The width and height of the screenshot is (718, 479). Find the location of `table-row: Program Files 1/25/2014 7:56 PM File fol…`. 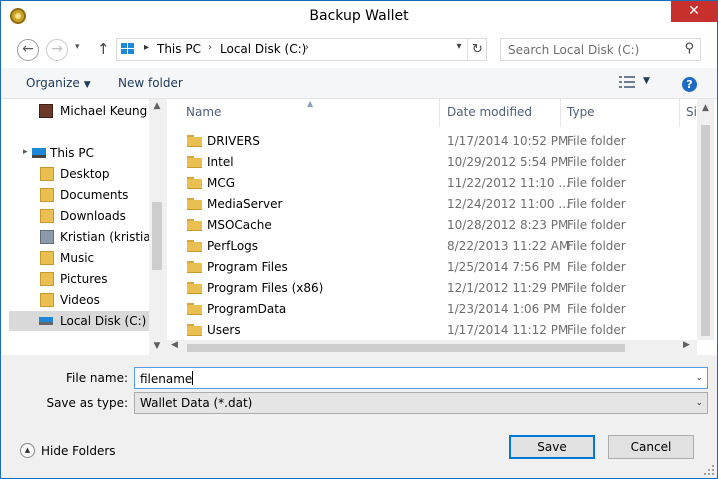

table-row: Program Files 1/25/2014 7:56 PM File fol… is located at coordinates (432, 267).